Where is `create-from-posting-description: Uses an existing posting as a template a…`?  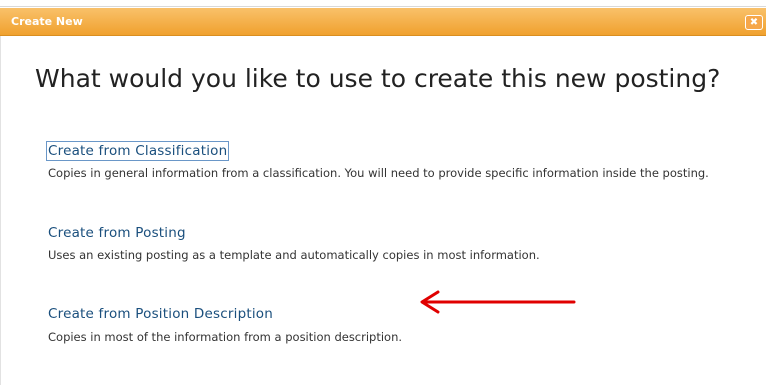 create-from-posting-description: Uses an existing posting as a template a… is located at coordinates (294, 255).